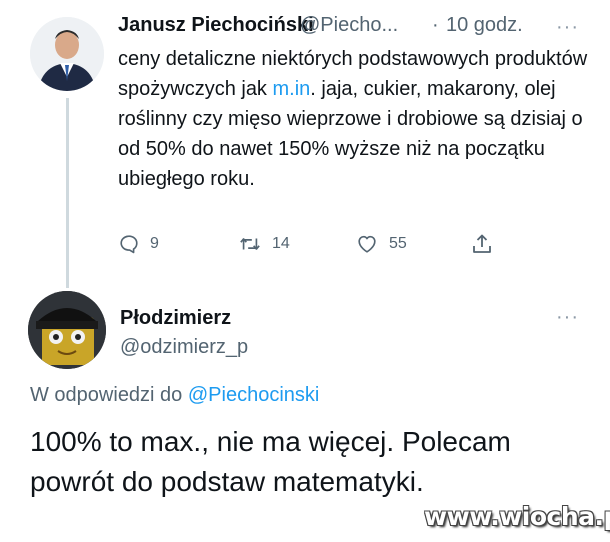 Image resolution: width=610 pixels, height=542 pixels. What do you see at coordinates (129, 244) in the screenshot?
I see `reply-icon` at bounding box center [129, 244].